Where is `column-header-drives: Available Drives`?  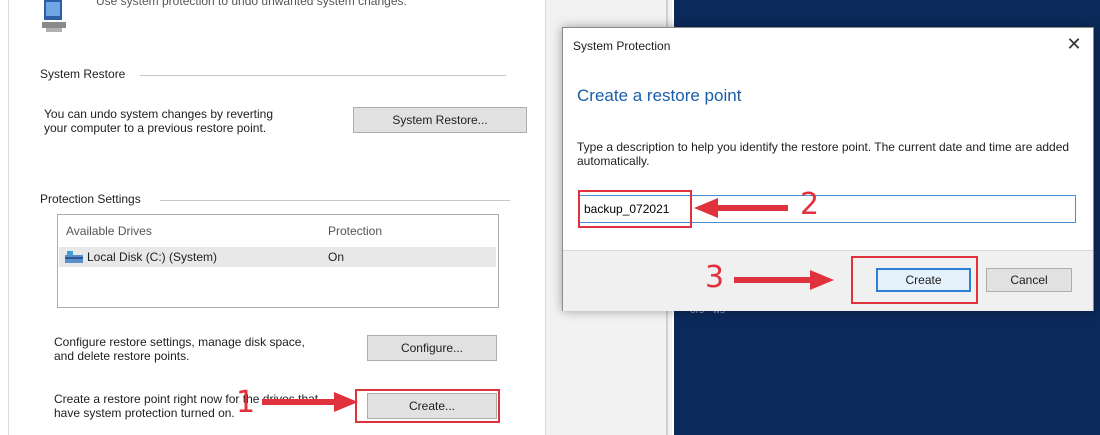
column-header-drives: Available Drives is located at coordinates (109, 231).